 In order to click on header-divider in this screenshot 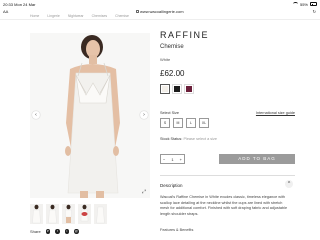, I will do `click(160, 19)`.